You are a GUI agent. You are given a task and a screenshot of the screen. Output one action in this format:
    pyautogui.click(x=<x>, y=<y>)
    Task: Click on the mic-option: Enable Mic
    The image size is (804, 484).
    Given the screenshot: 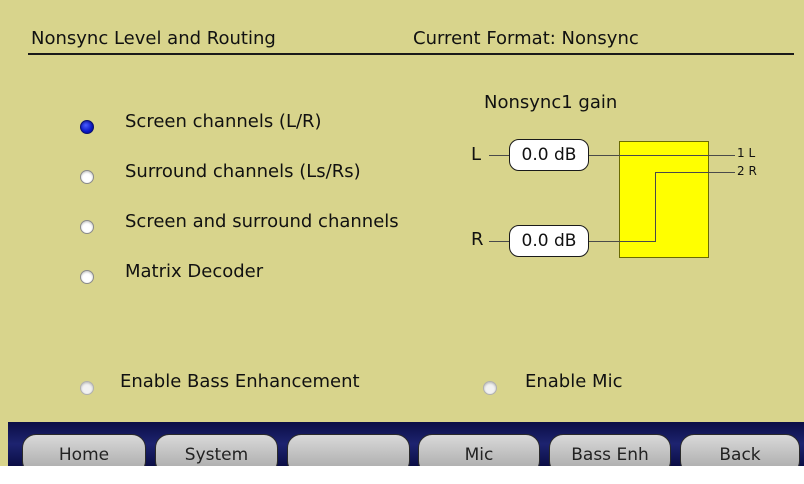 What is the action you would take?
    pyautogui.click(x=560, y=385)
    